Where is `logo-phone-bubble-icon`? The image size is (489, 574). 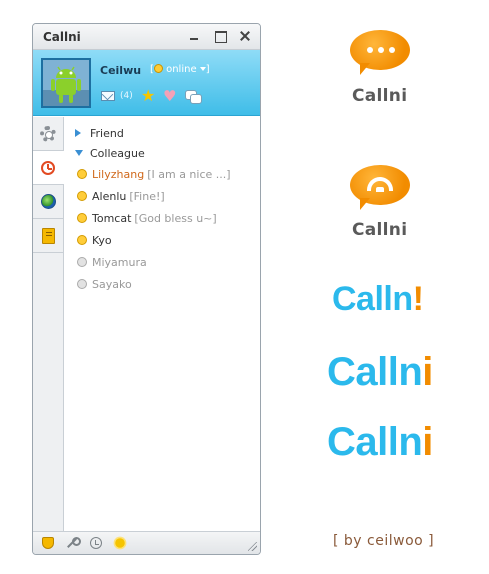
logo-phone-bubble-icon is located at coordinates (380, 187).